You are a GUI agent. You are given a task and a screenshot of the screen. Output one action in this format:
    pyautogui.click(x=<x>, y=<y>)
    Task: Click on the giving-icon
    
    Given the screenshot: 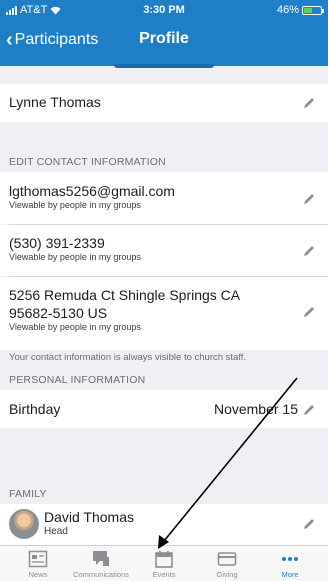 What is the action you would take?
    pyautogui.click(x=227, y=559)
    